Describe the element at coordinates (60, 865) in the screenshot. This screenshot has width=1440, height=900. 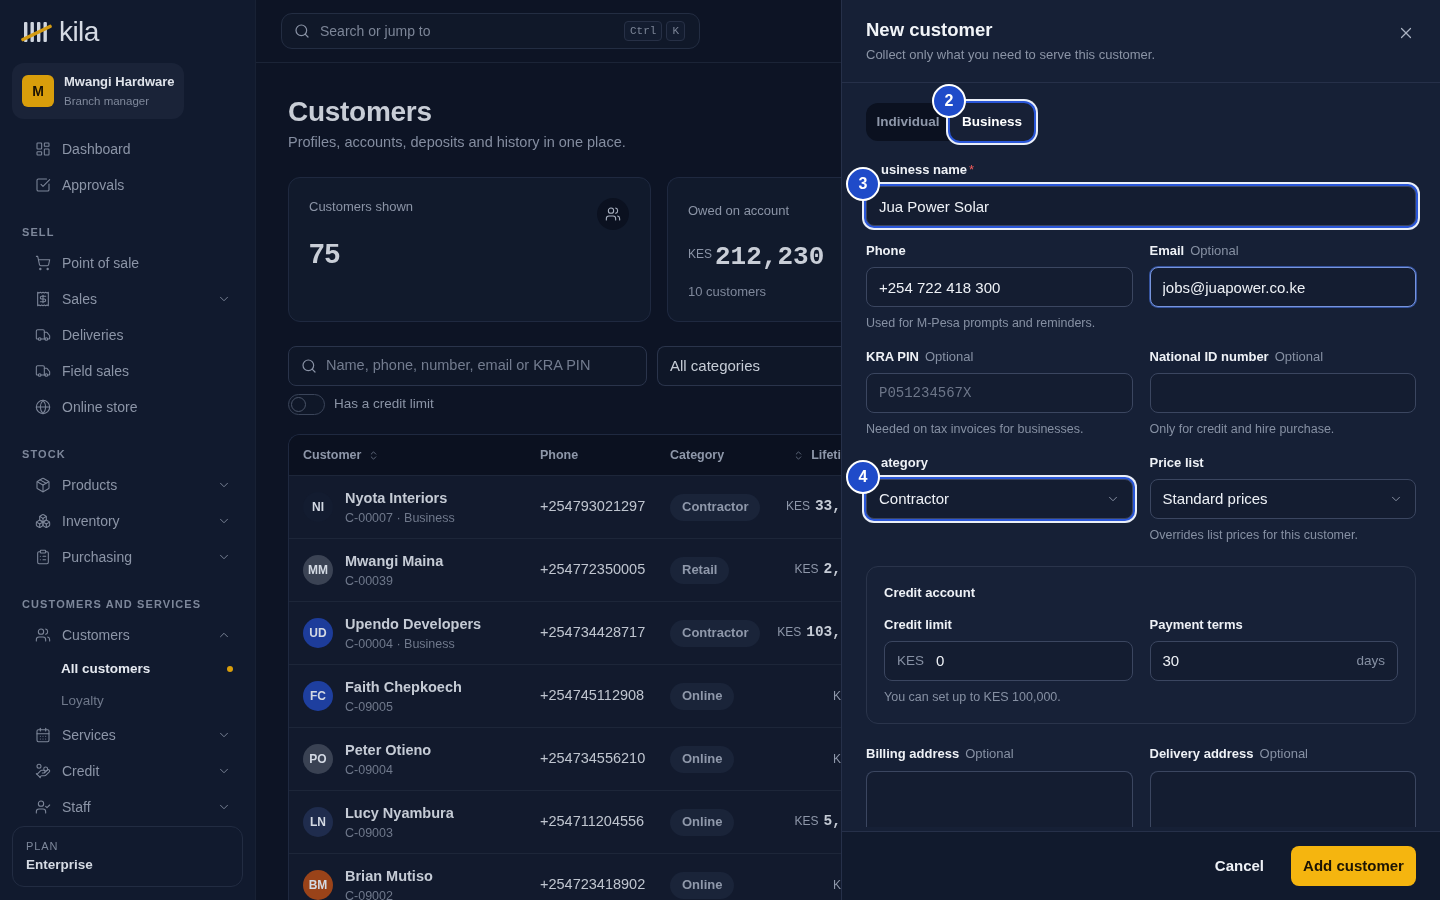
I see `plan-name: Enterprise` at that location.